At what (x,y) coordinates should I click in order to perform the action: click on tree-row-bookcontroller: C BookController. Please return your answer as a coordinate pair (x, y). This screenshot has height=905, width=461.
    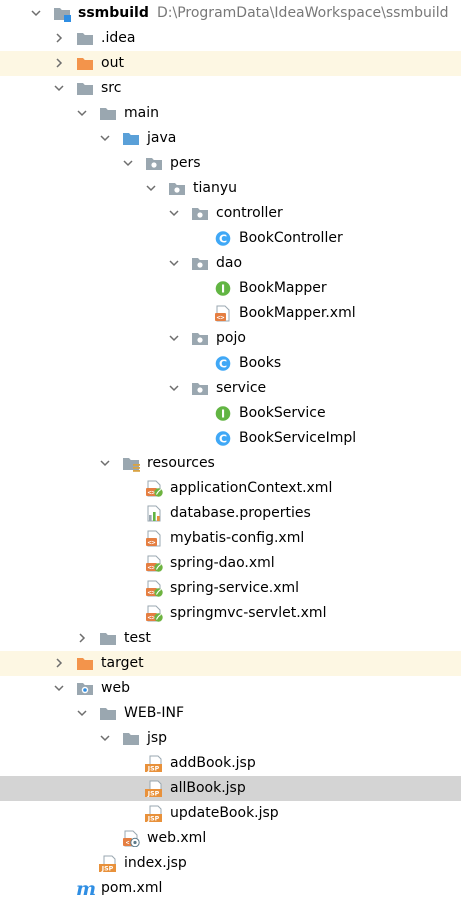
    Looking at the image, I should click on (230, 238).